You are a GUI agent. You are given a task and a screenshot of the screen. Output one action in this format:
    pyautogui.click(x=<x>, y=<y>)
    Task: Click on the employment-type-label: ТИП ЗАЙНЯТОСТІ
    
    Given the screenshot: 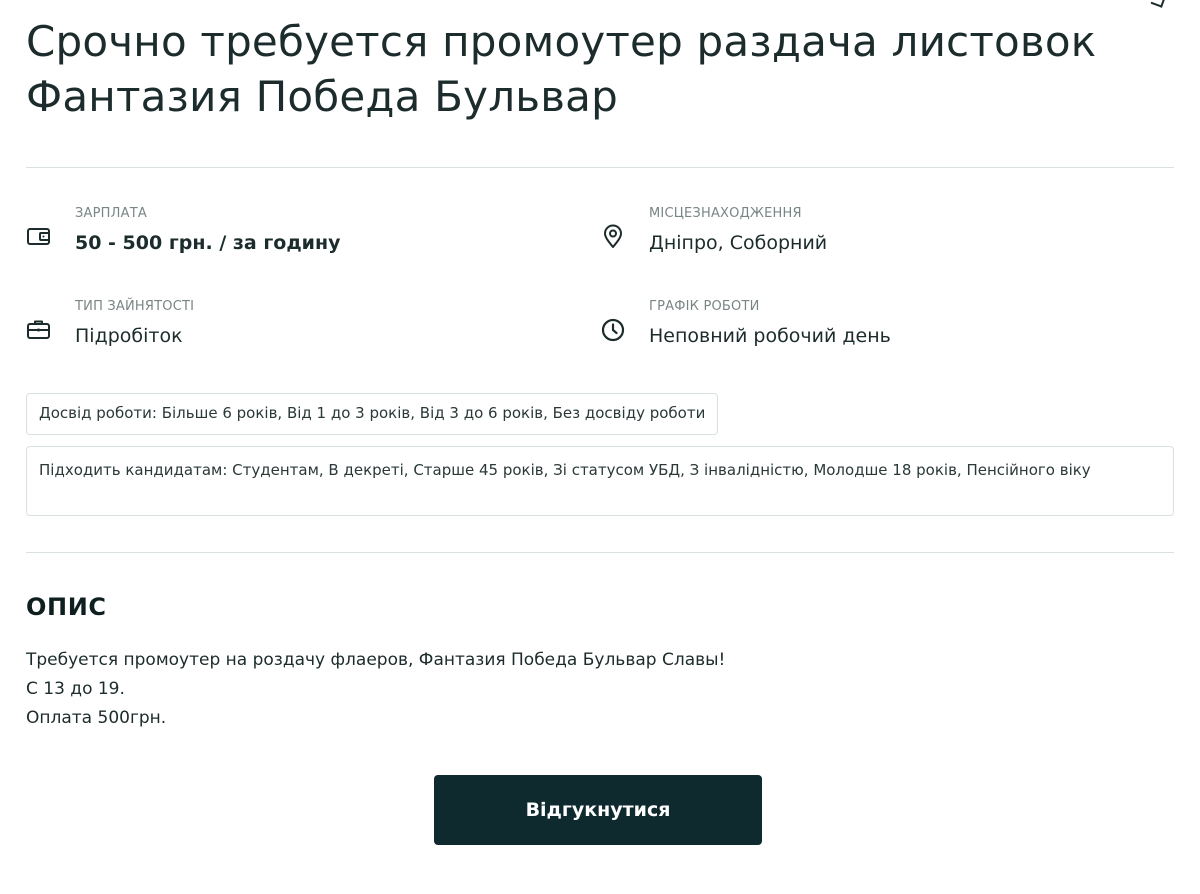 What is the action you would take?
    pyautogui.click(x=135, y=306)
    